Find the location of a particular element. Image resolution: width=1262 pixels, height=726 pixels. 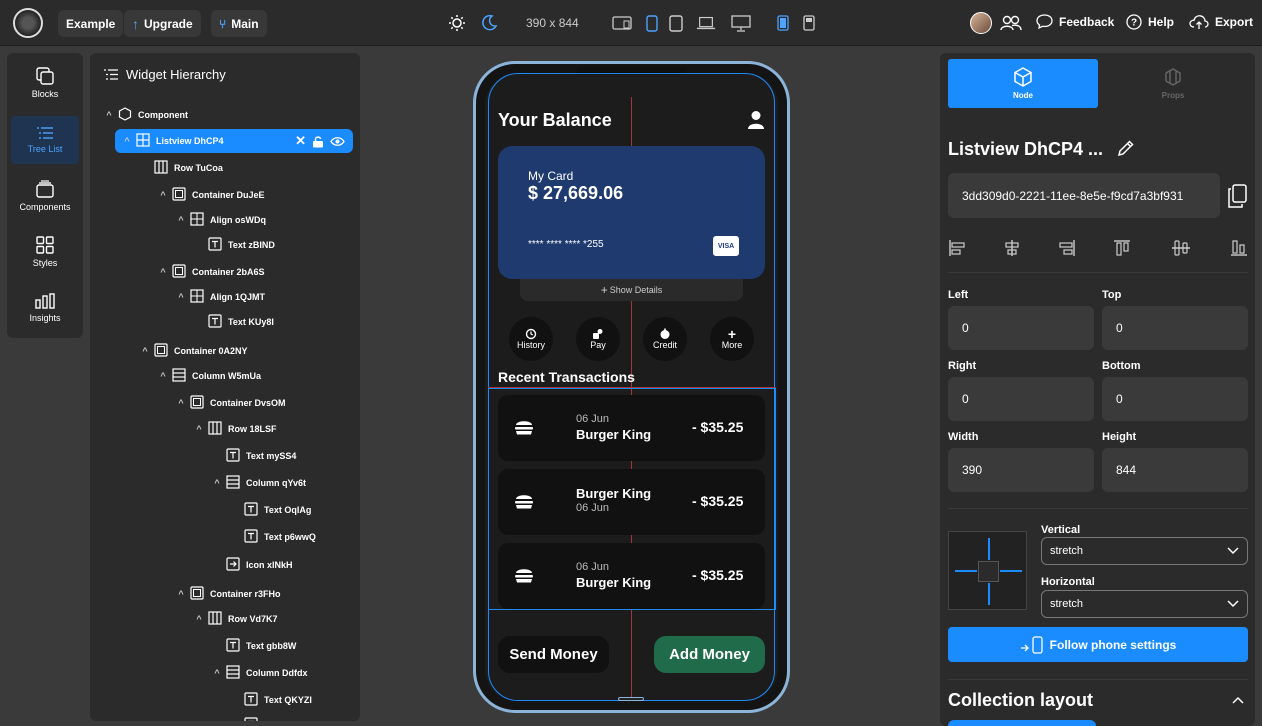

portrait-orientation-icon is located at coordinates (783, 23).